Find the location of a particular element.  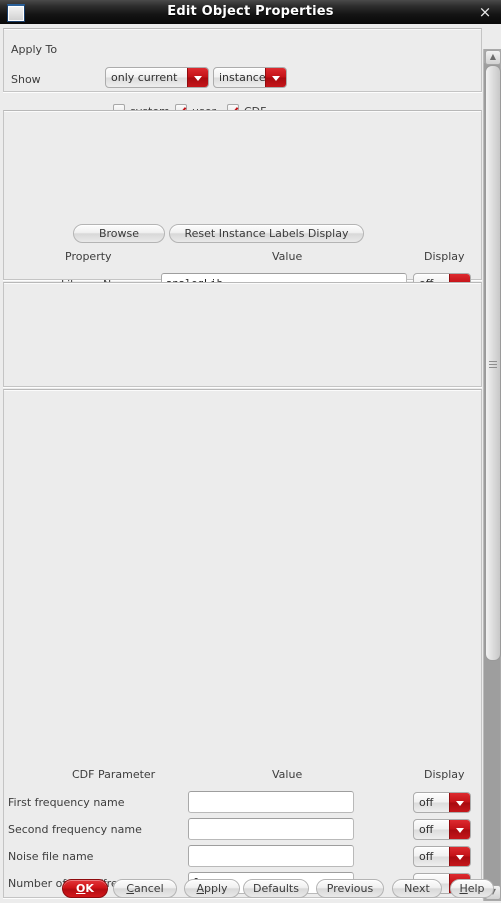

scroll-up-arrow-icon: ▲ is located at coordinates (493, 57).